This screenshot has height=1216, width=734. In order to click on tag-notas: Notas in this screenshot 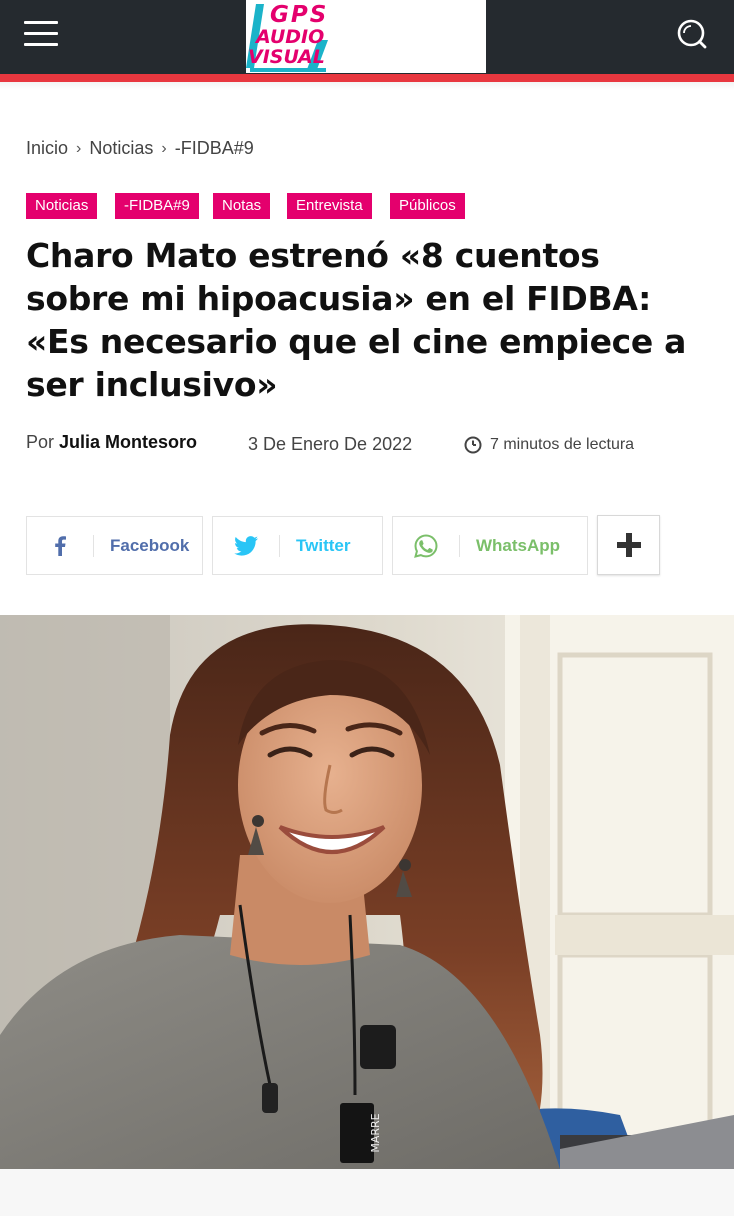, I will do `click(242, 206)`.